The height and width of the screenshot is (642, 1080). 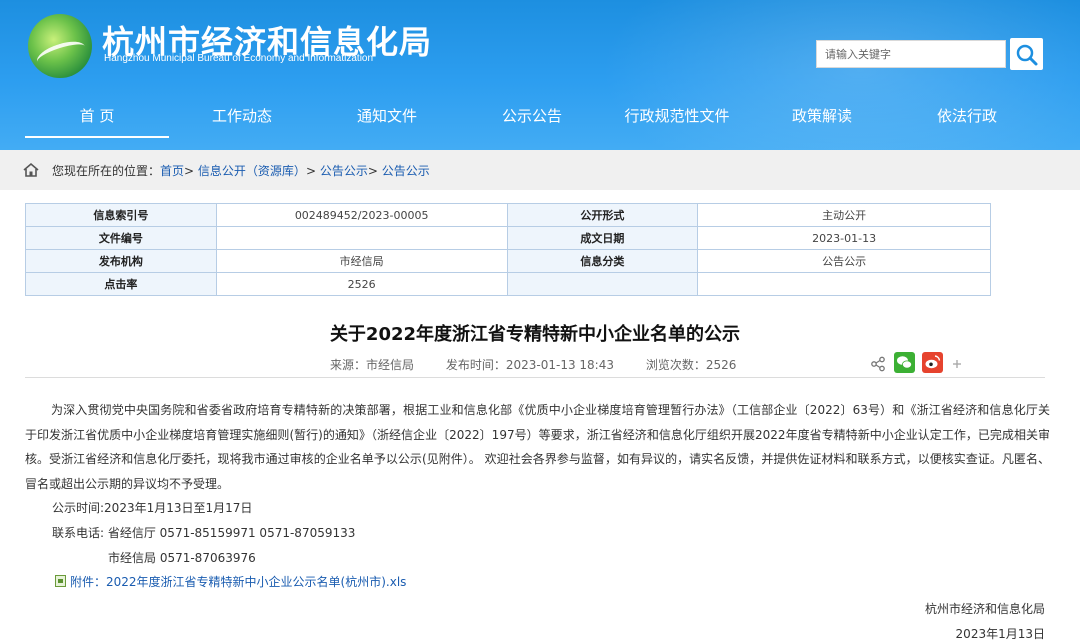 What do you see at coordinates (984, 609) in the screenshot?
I see `signature-org: 杭州市经济和信息化局` at bounding box center [984, 609].